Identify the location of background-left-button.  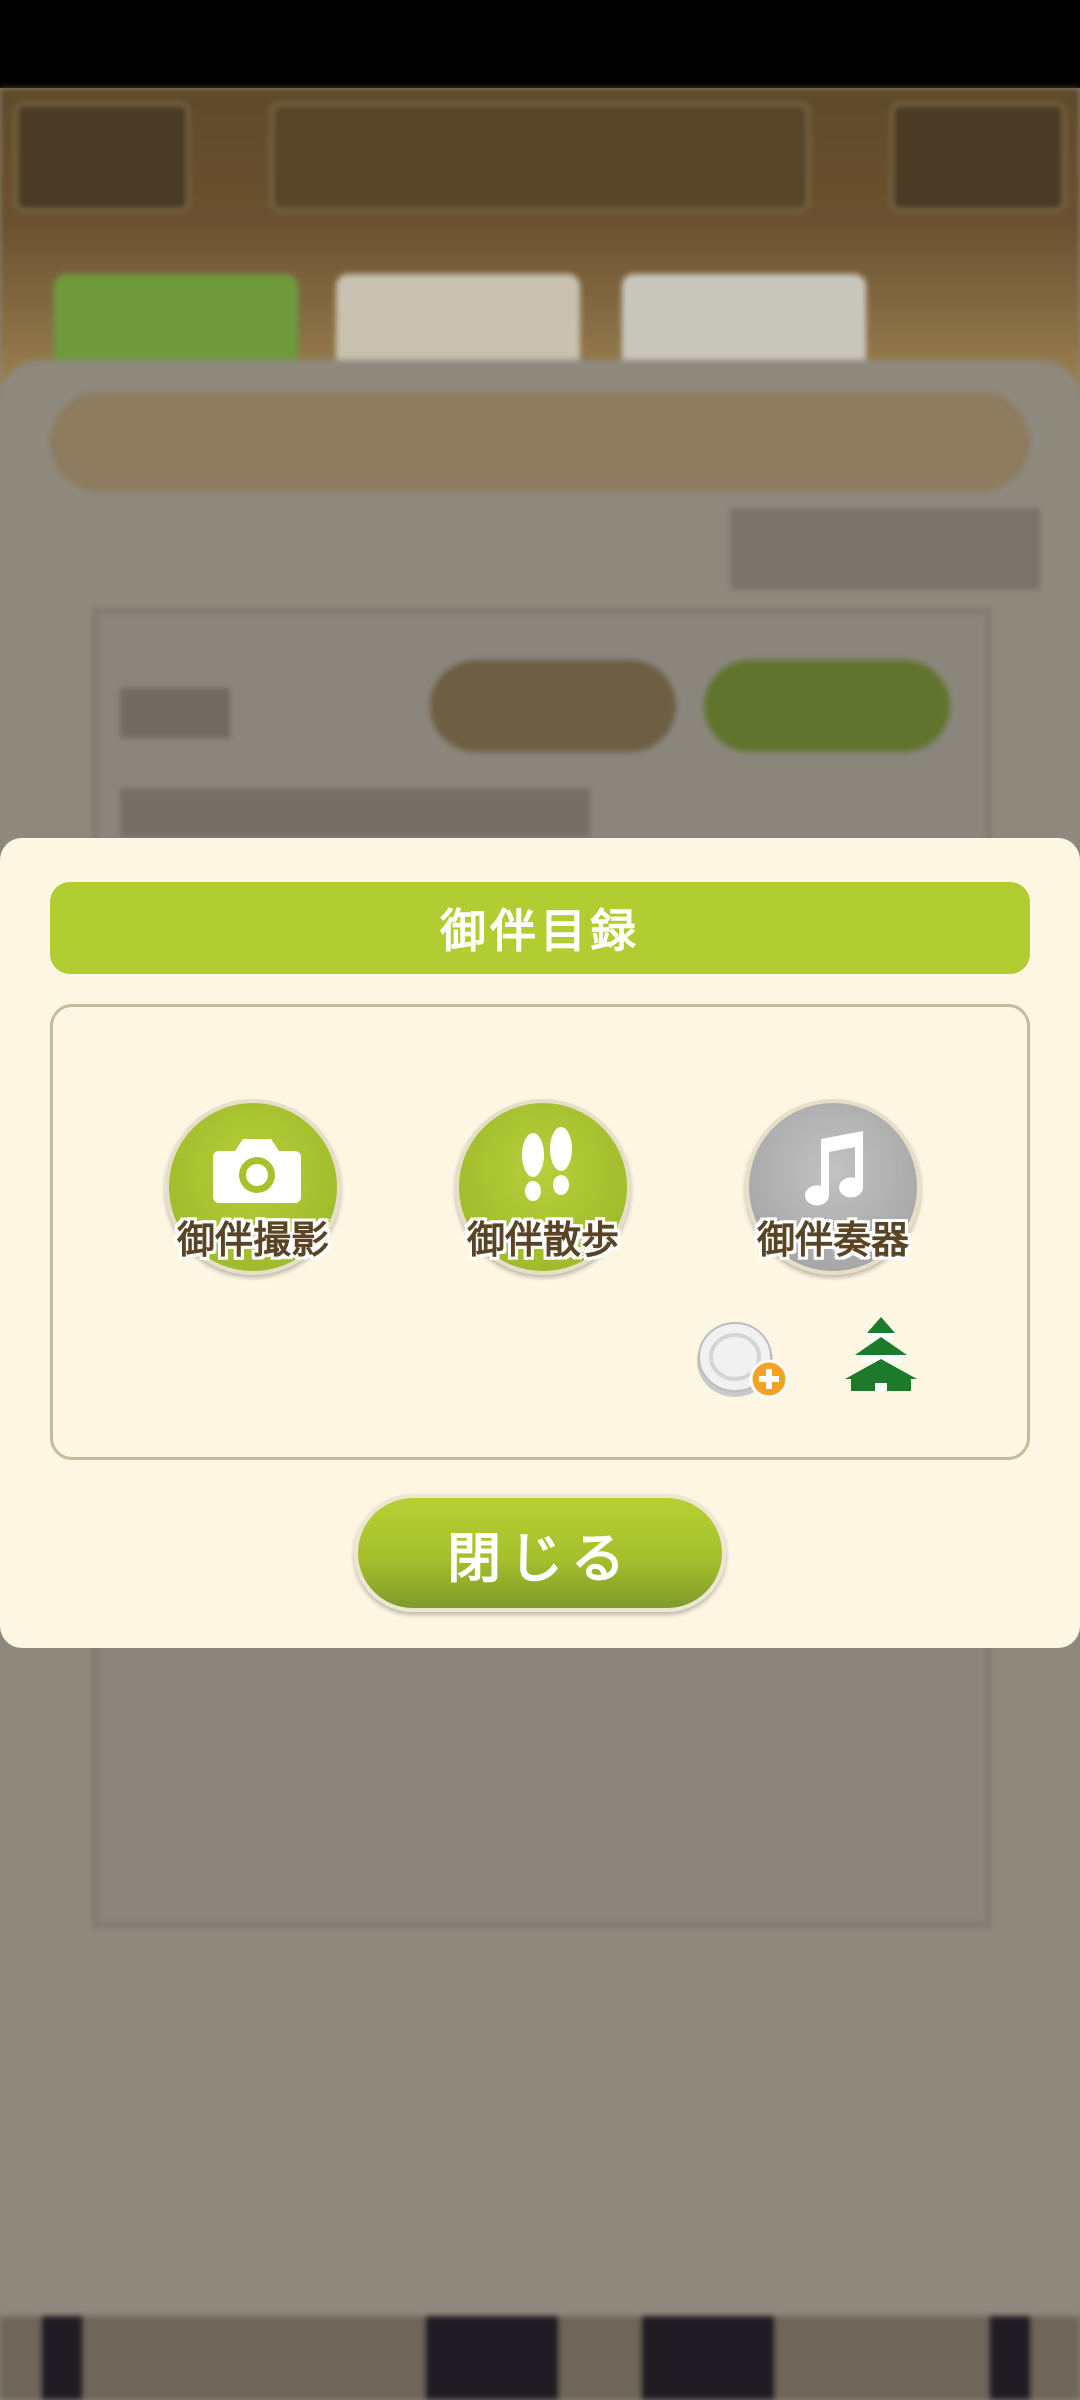
(102, 157).